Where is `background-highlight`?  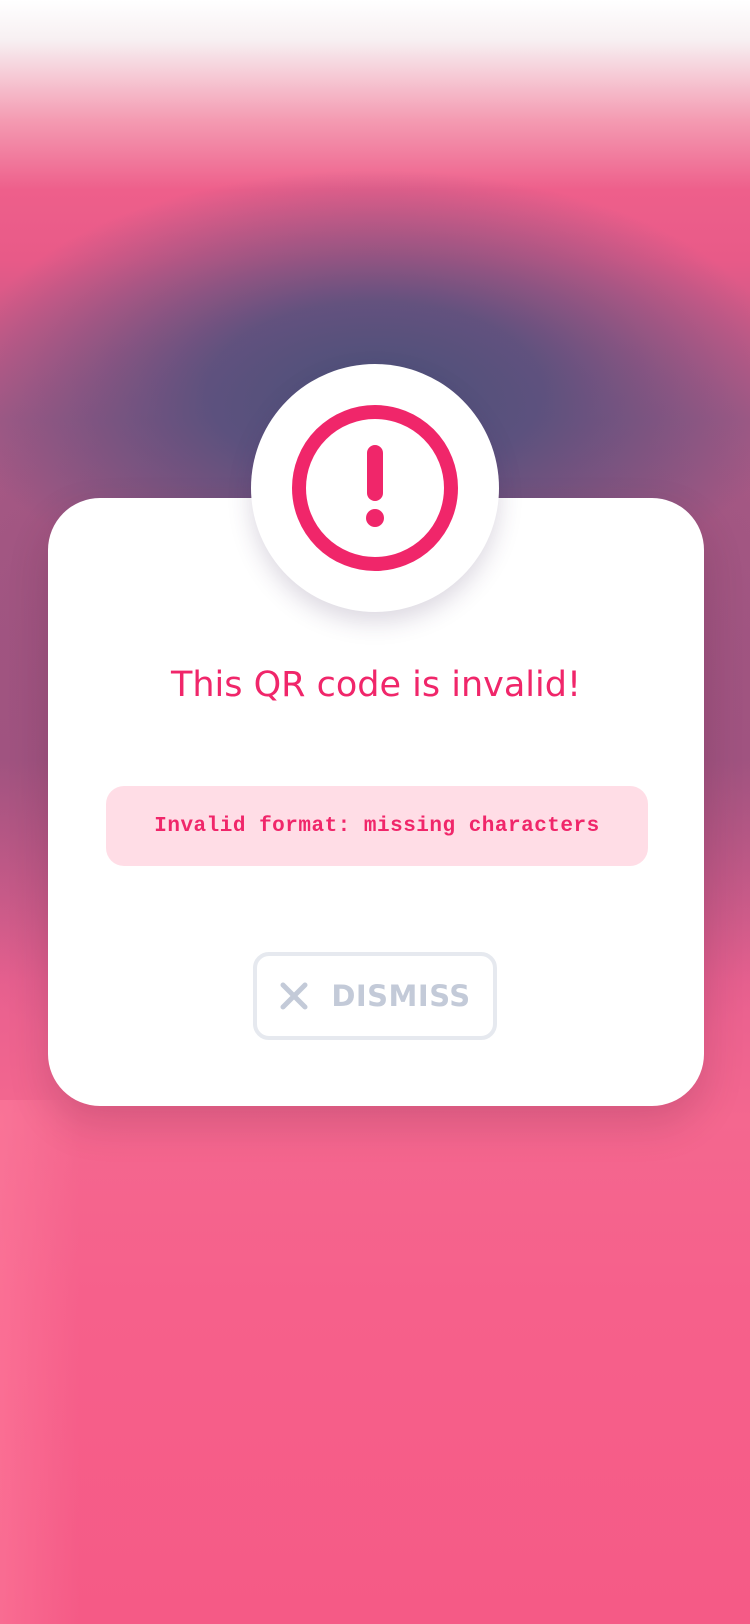
background-highlight is located at coordinates (40, 1362).